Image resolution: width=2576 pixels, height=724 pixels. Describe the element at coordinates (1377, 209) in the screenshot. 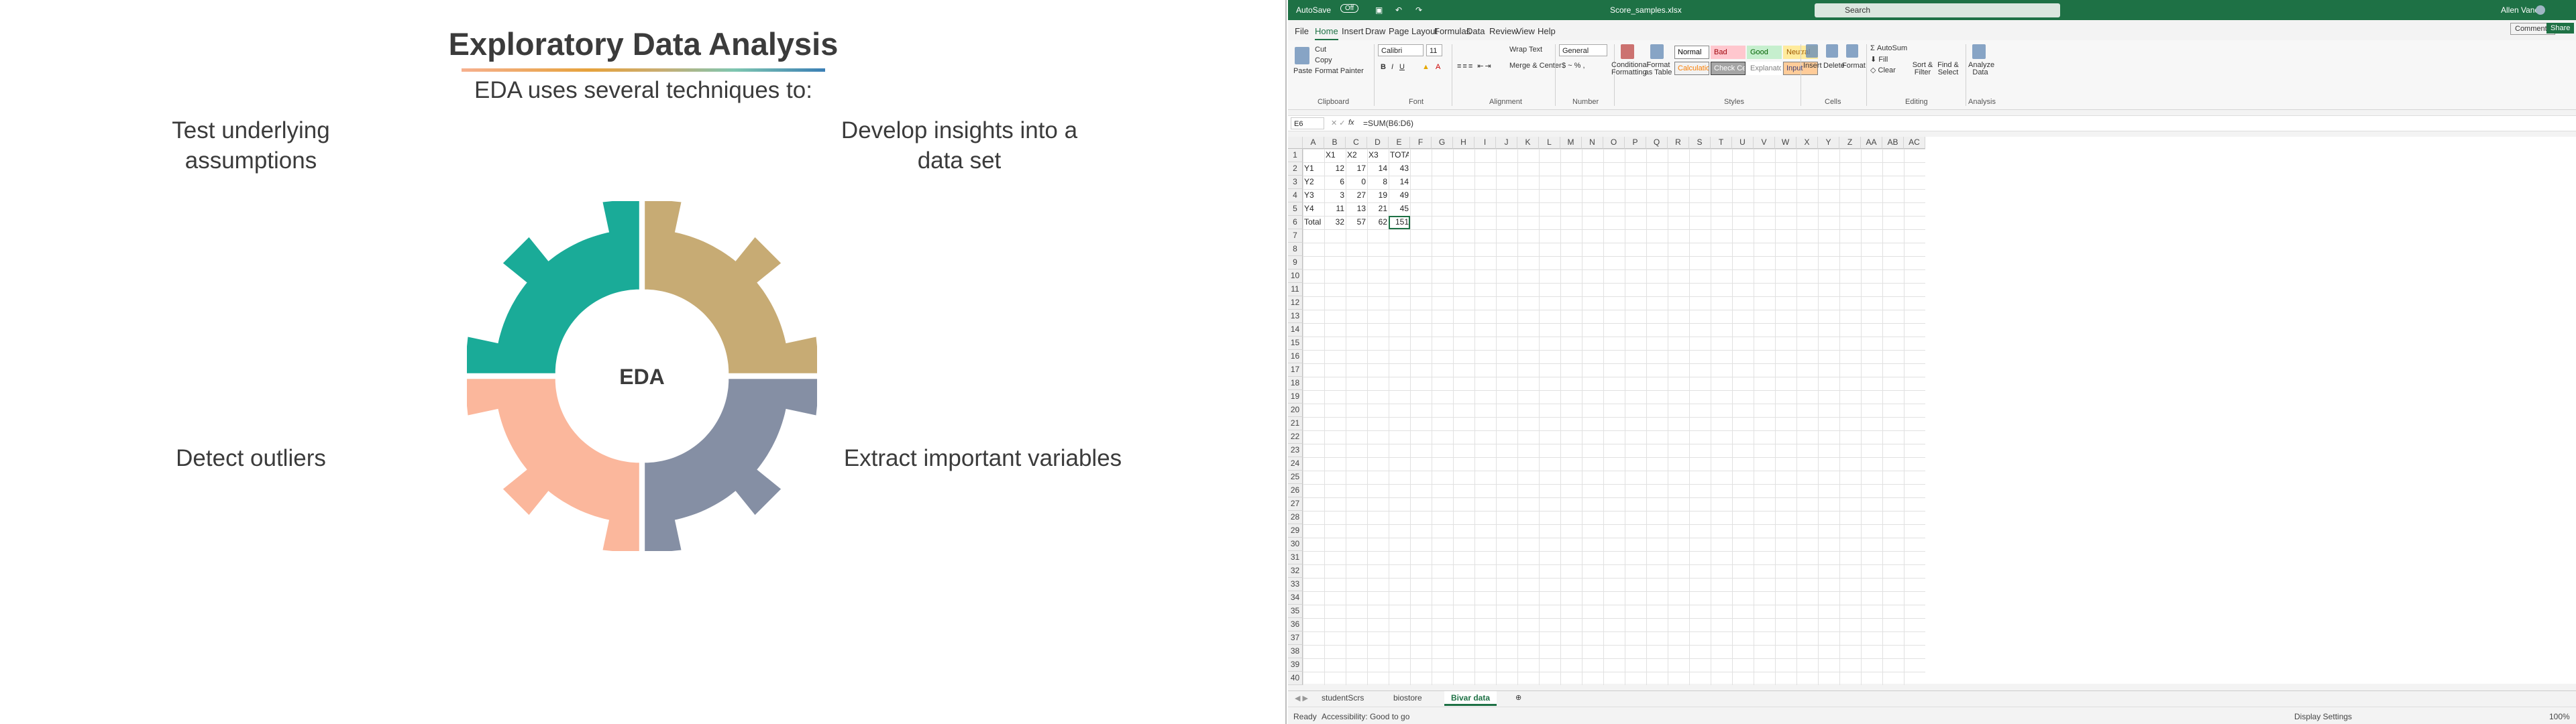

I see `table-cell: 21` at that location.